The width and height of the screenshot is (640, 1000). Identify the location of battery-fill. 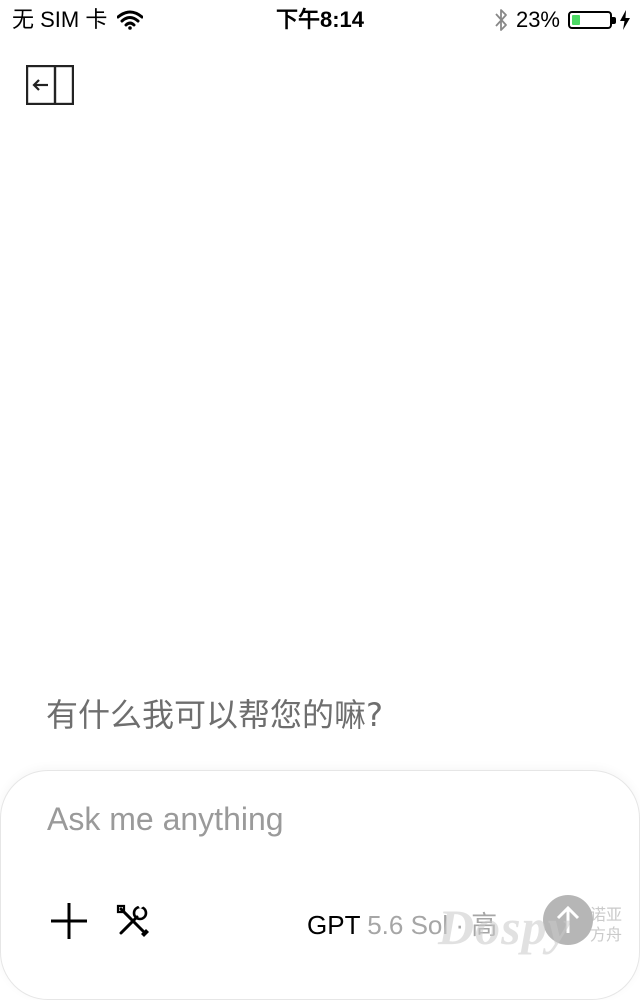
(576, 20).